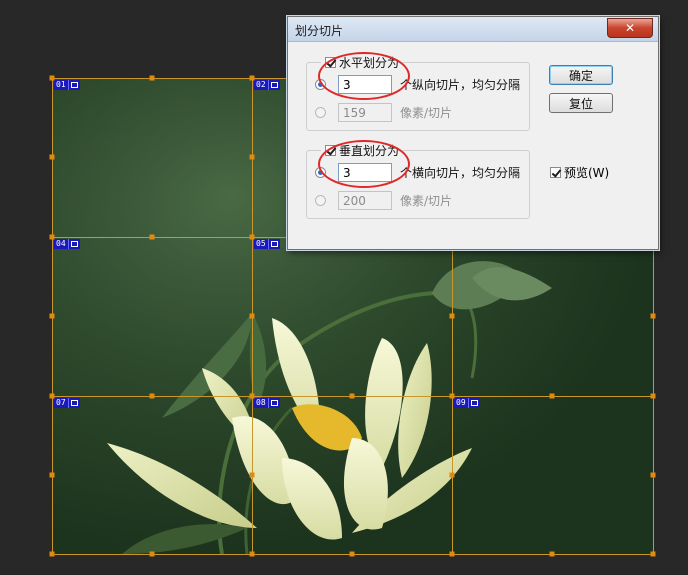 This screenshot has width=688, height=575. I want to click on slice-05: 05, so click(352, 317).